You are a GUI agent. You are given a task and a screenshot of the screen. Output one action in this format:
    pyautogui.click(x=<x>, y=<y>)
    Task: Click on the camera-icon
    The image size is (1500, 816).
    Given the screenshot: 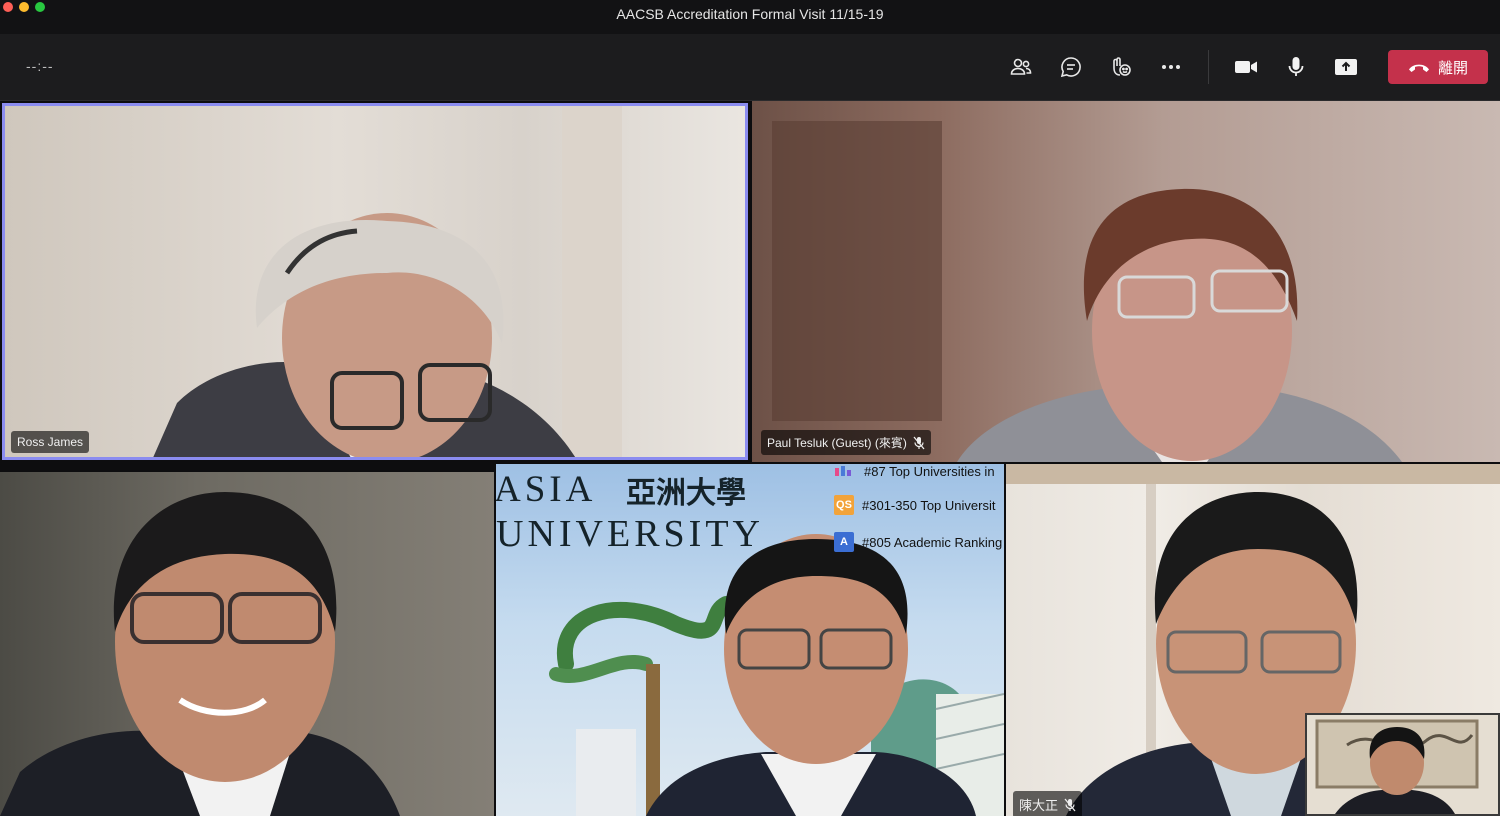 What is the action you would take?
    pyautogui.click(x=1246, y=67)
    